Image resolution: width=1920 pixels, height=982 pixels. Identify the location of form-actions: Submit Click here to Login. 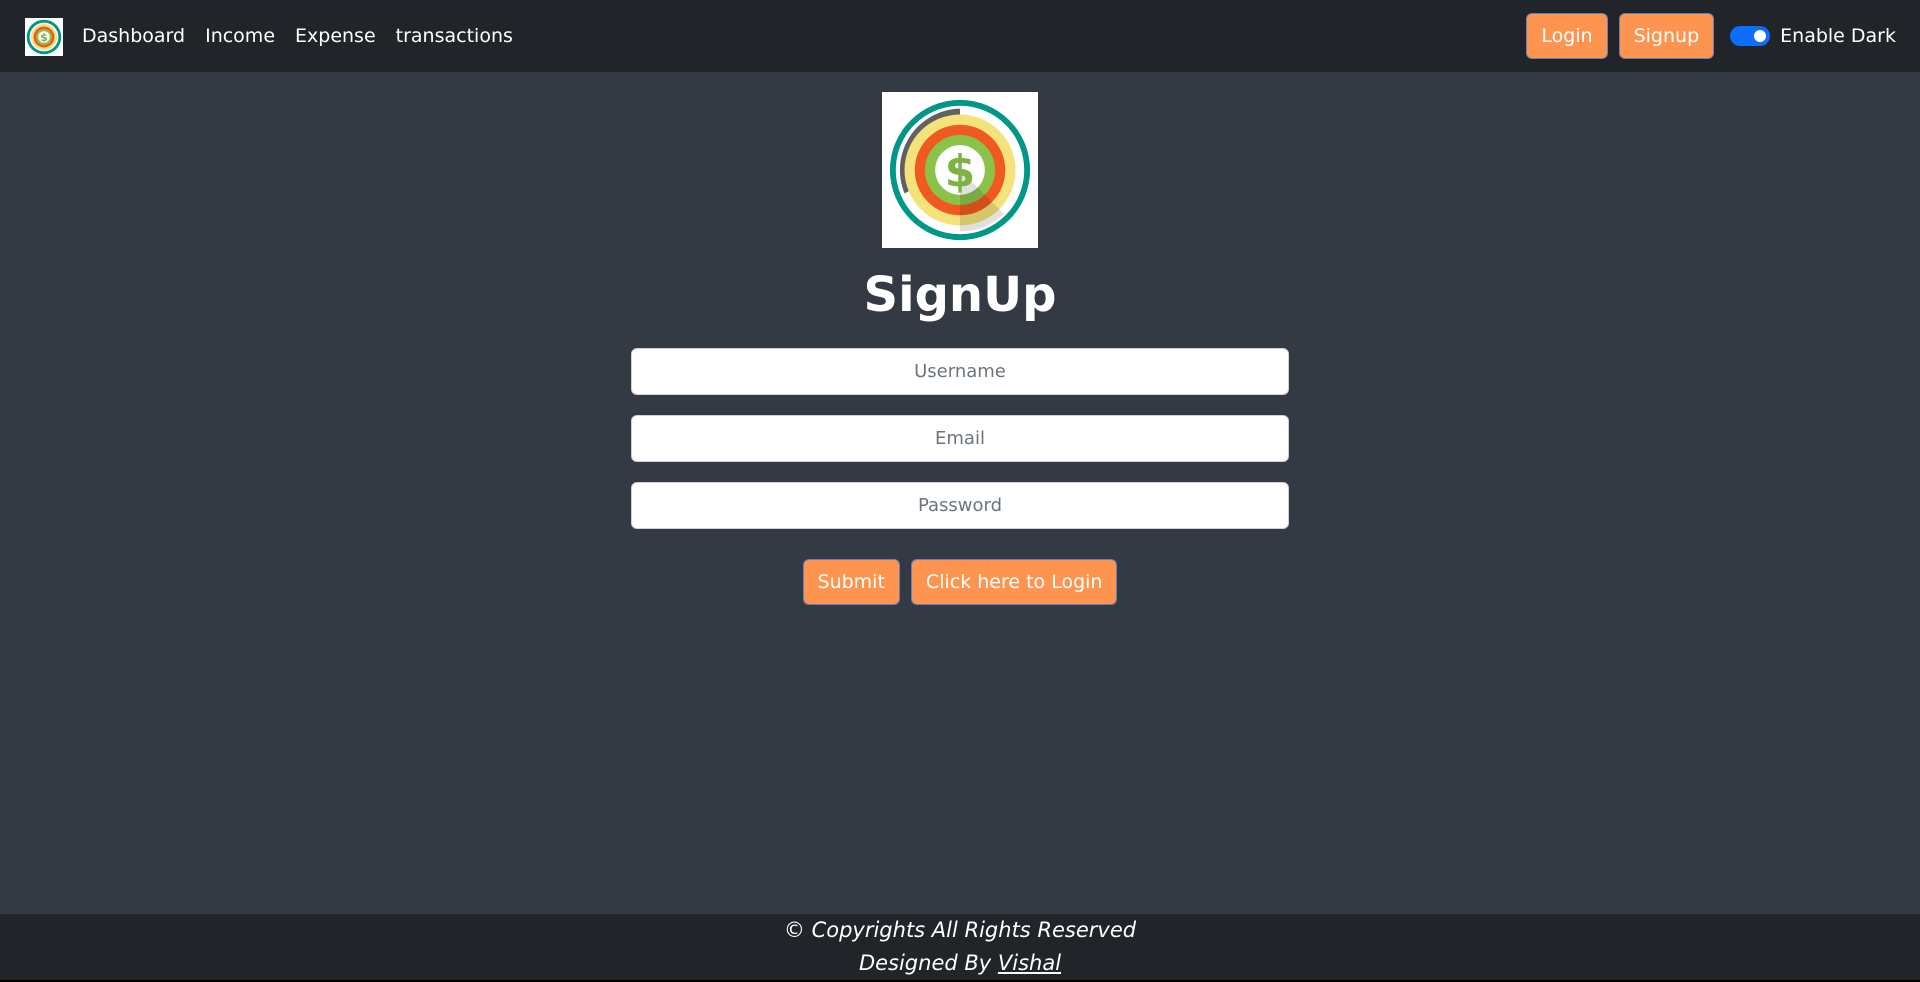
(960, 582).